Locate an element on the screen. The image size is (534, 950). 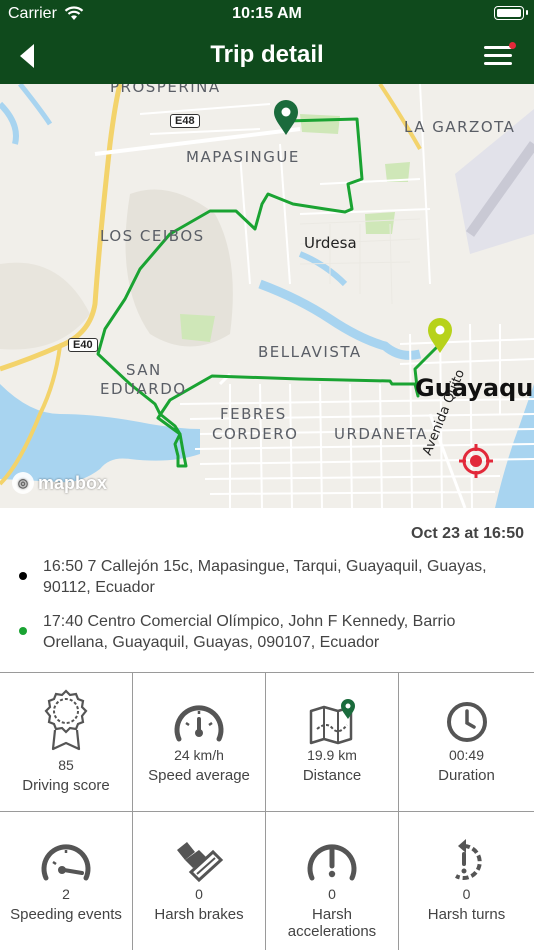
status-bar: Carrier 10:15 AM is located at coordinates (267, 14).